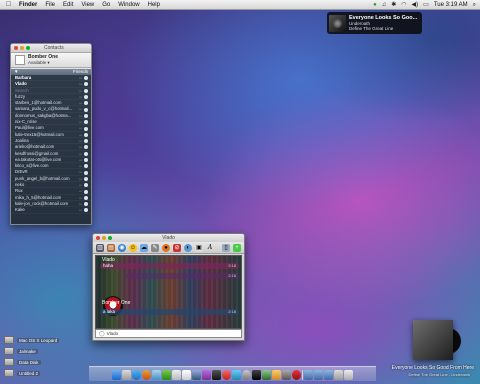 The height and width of the screenshot is (384, 480). I want to click on trash-icon, so click(348, 375).